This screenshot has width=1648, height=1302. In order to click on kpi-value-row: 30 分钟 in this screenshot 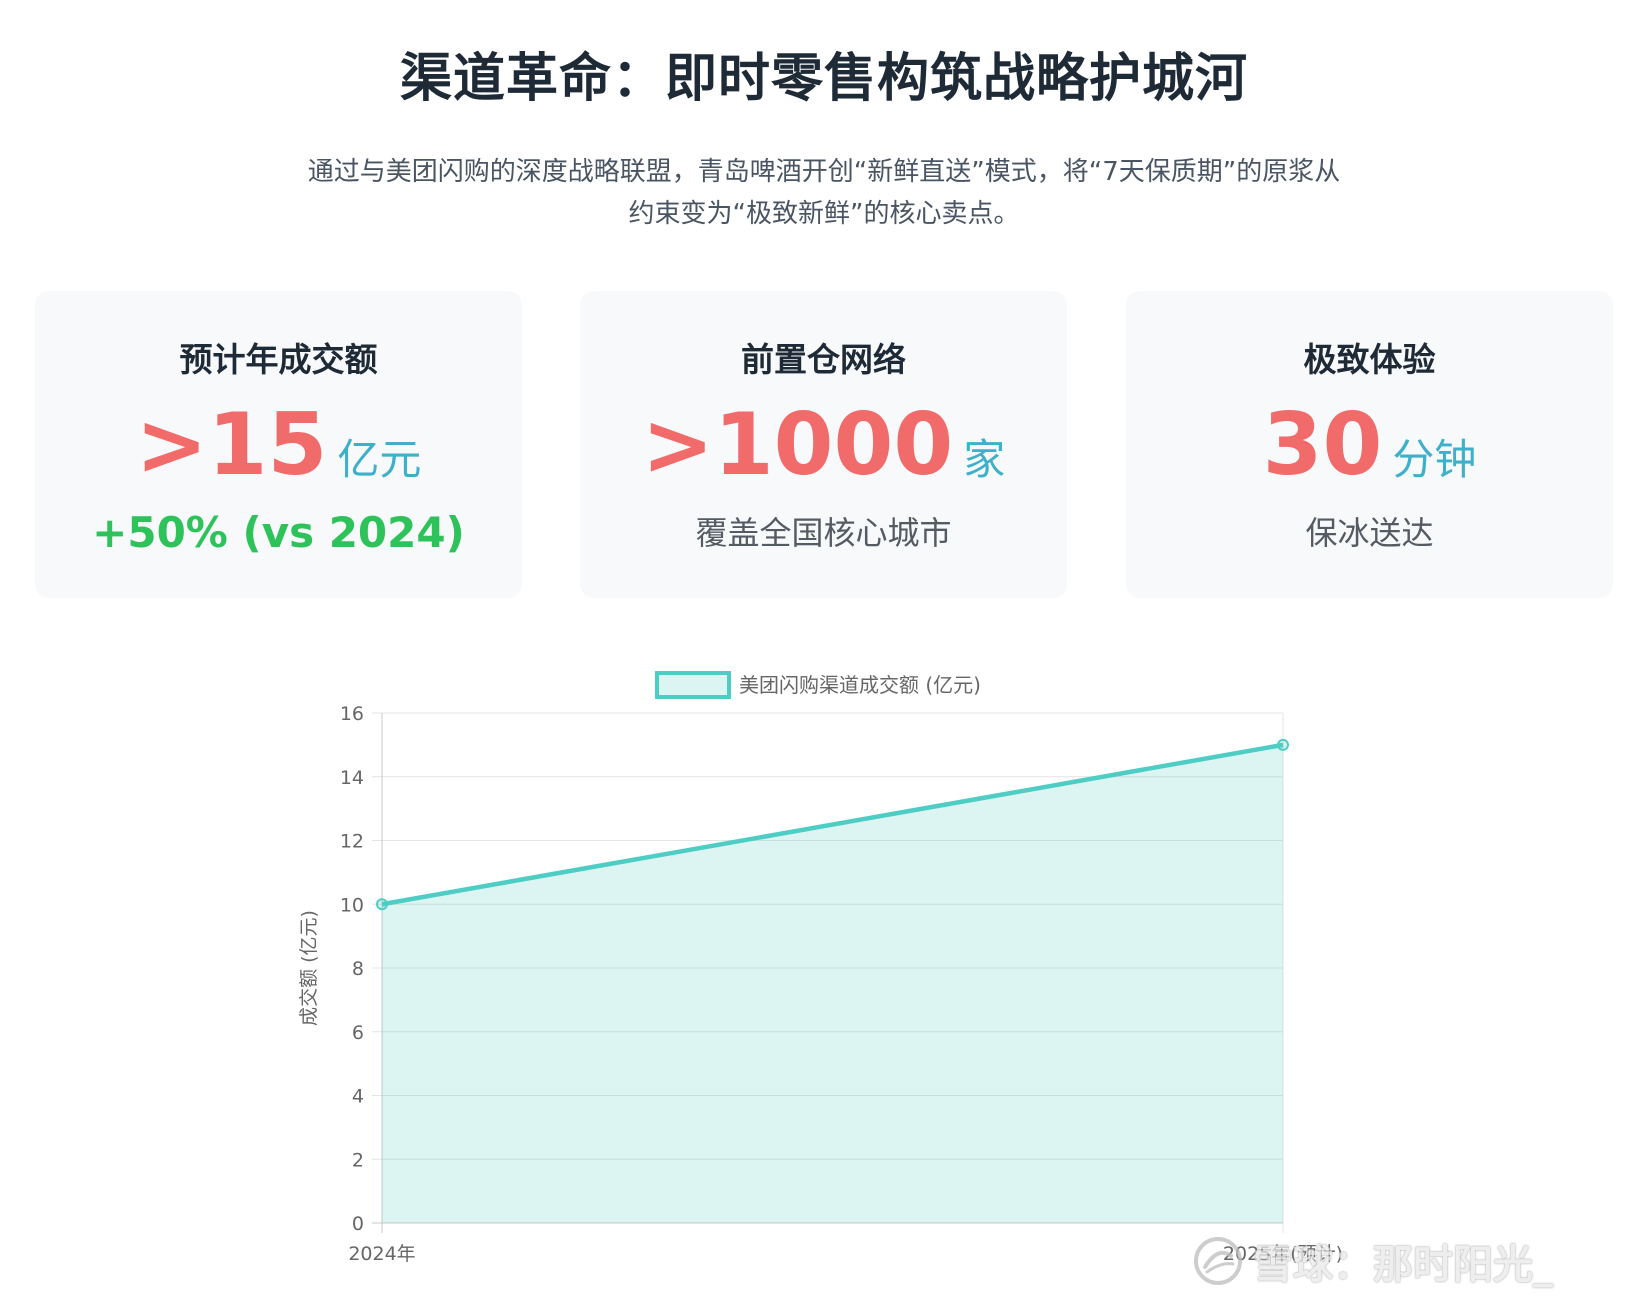, I will do `click(1369, 445)`.